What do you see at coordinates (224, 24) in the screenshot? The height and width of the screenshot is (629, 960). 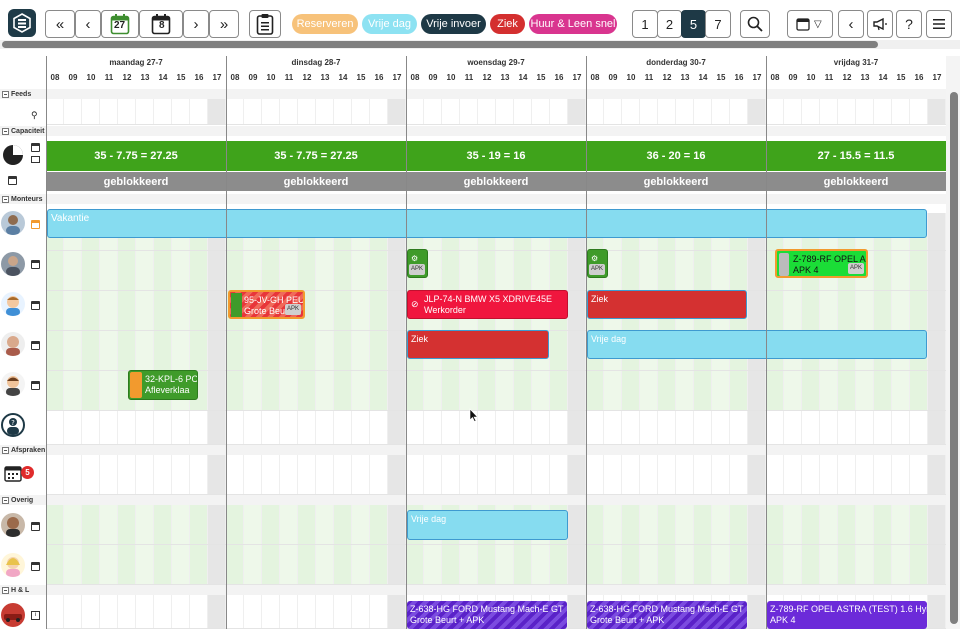 I see `last-week-button: »` at bounding box center [224, 24].